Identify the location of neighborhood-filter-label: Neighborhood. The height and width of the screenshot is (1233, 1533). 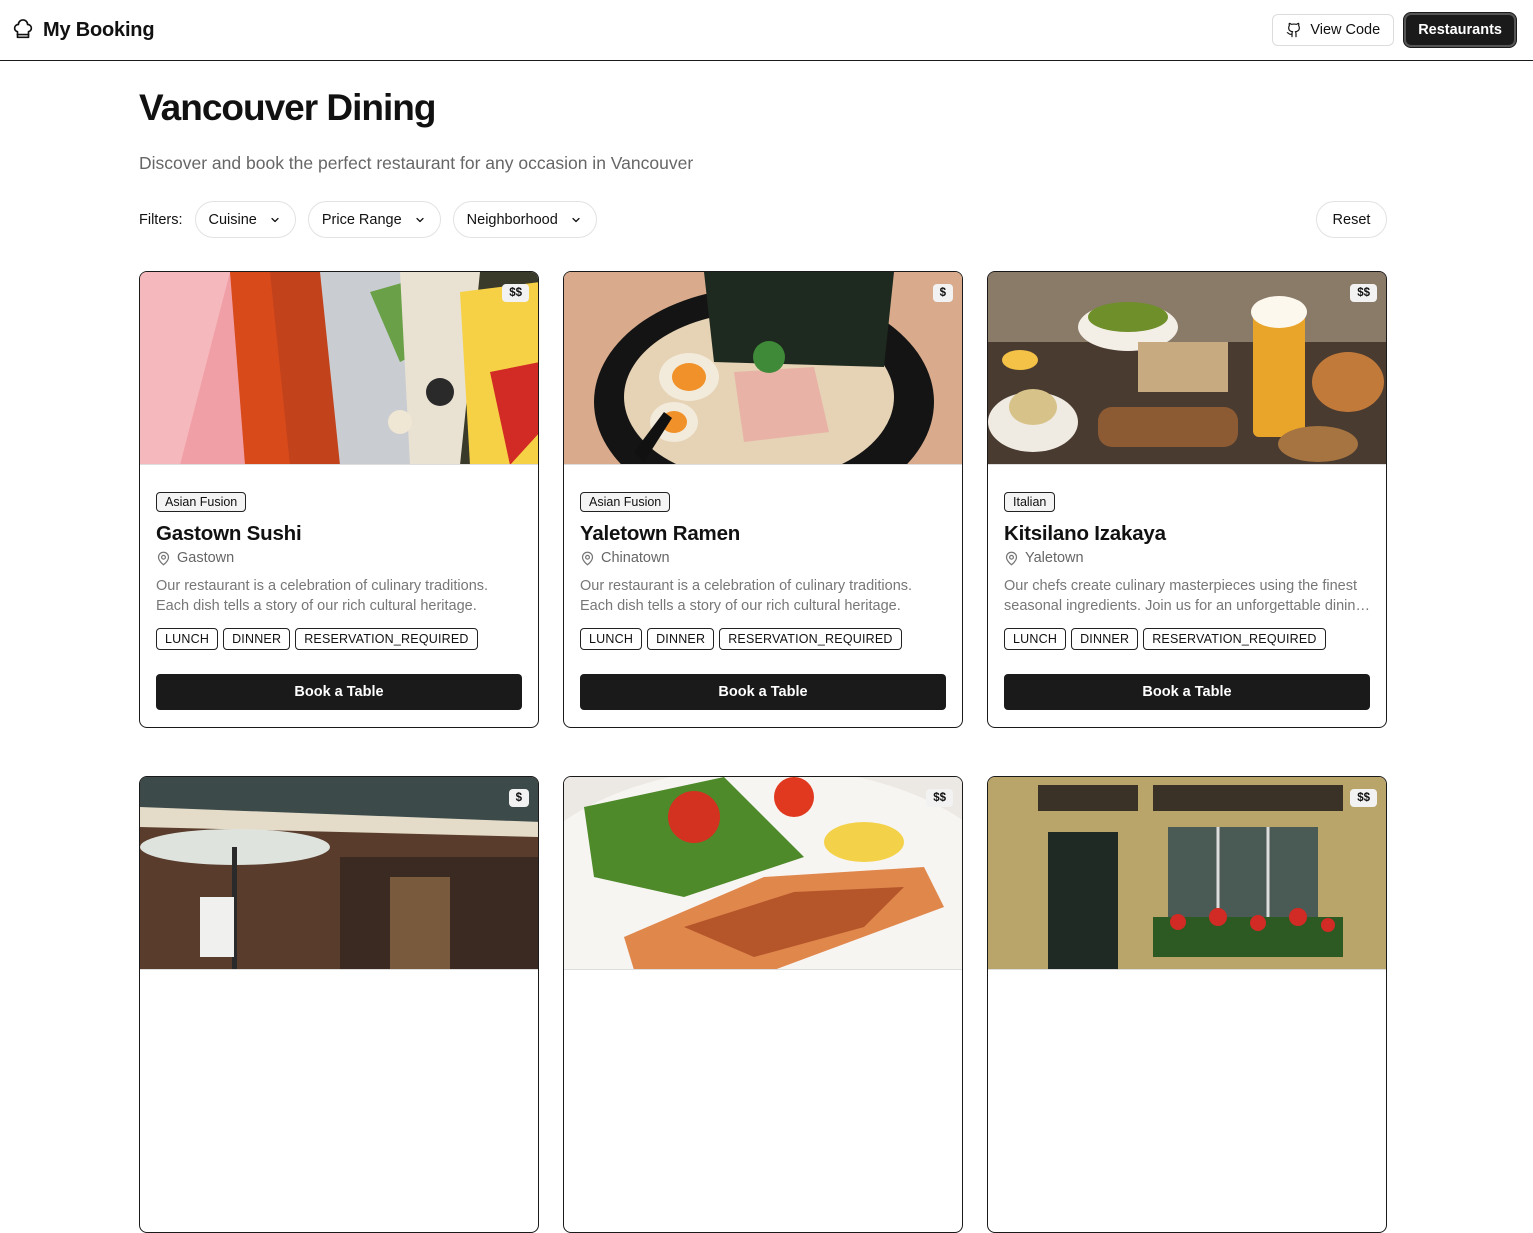
(512, 219).